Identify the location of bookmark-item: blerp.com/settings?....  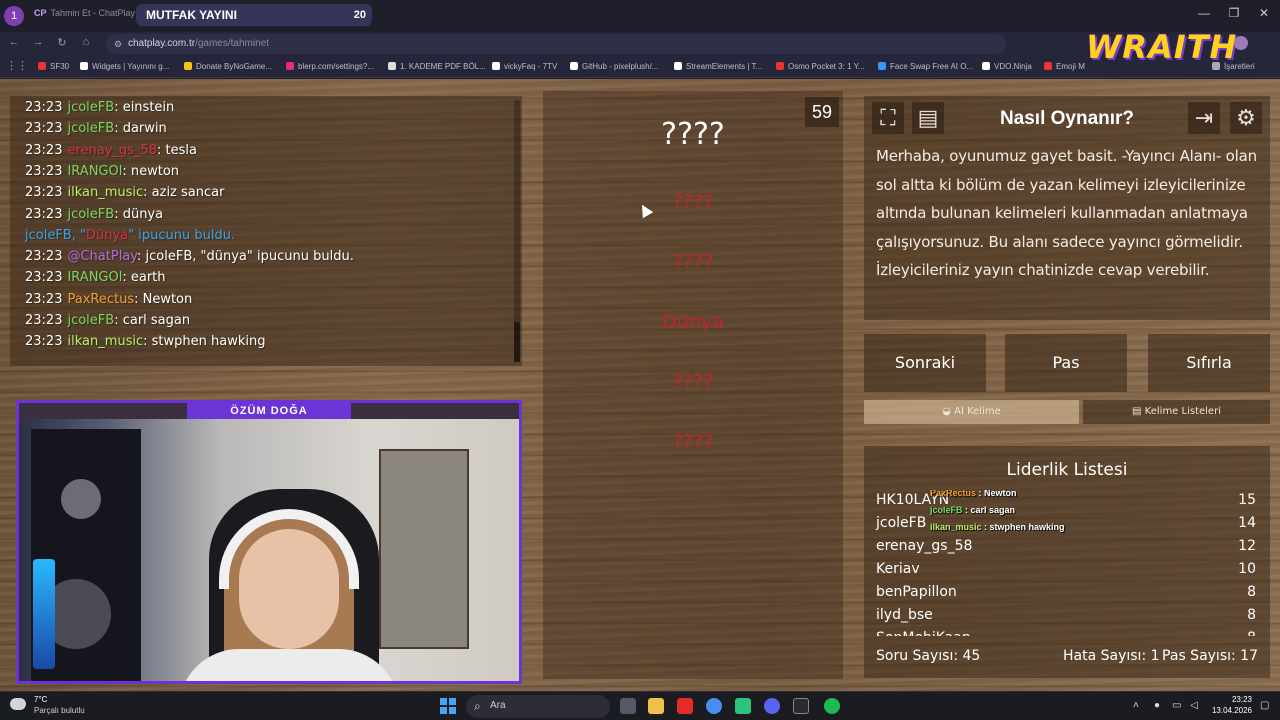
(330, 67).